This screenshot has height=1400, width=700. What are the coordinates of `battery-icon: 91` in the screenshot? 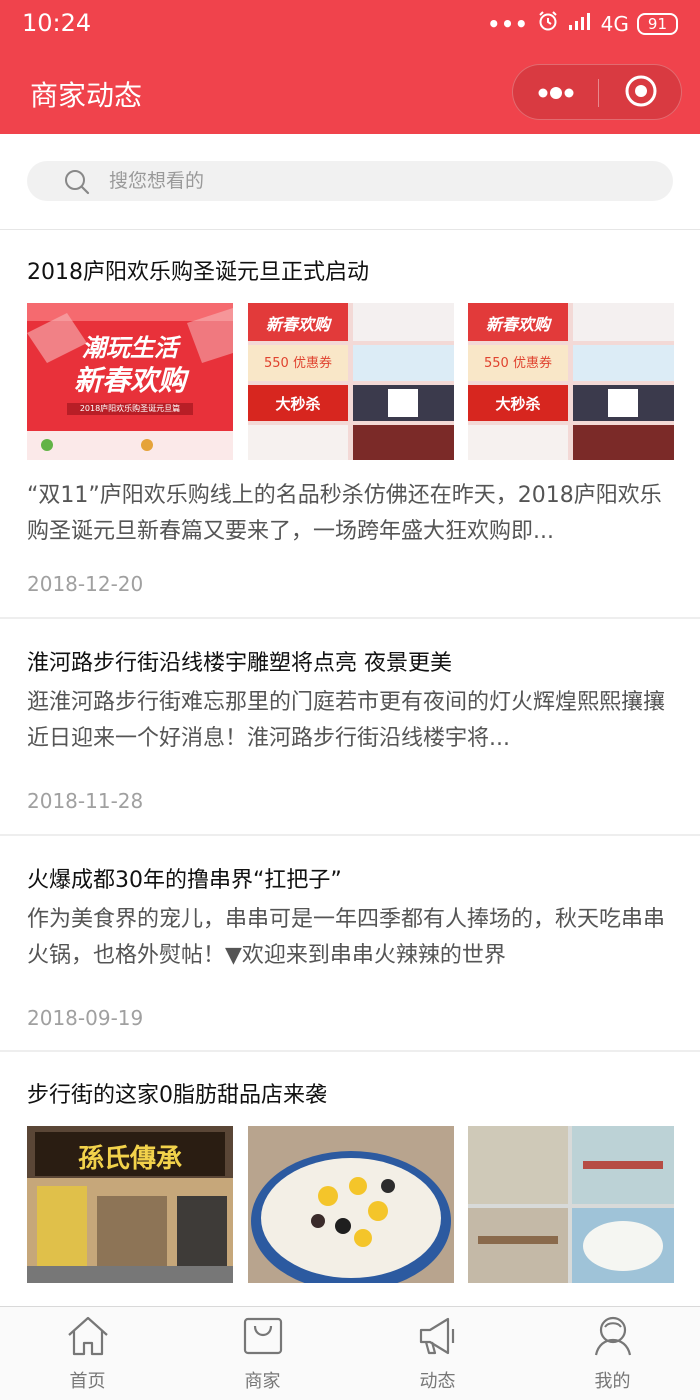 It's located at (657, 23).